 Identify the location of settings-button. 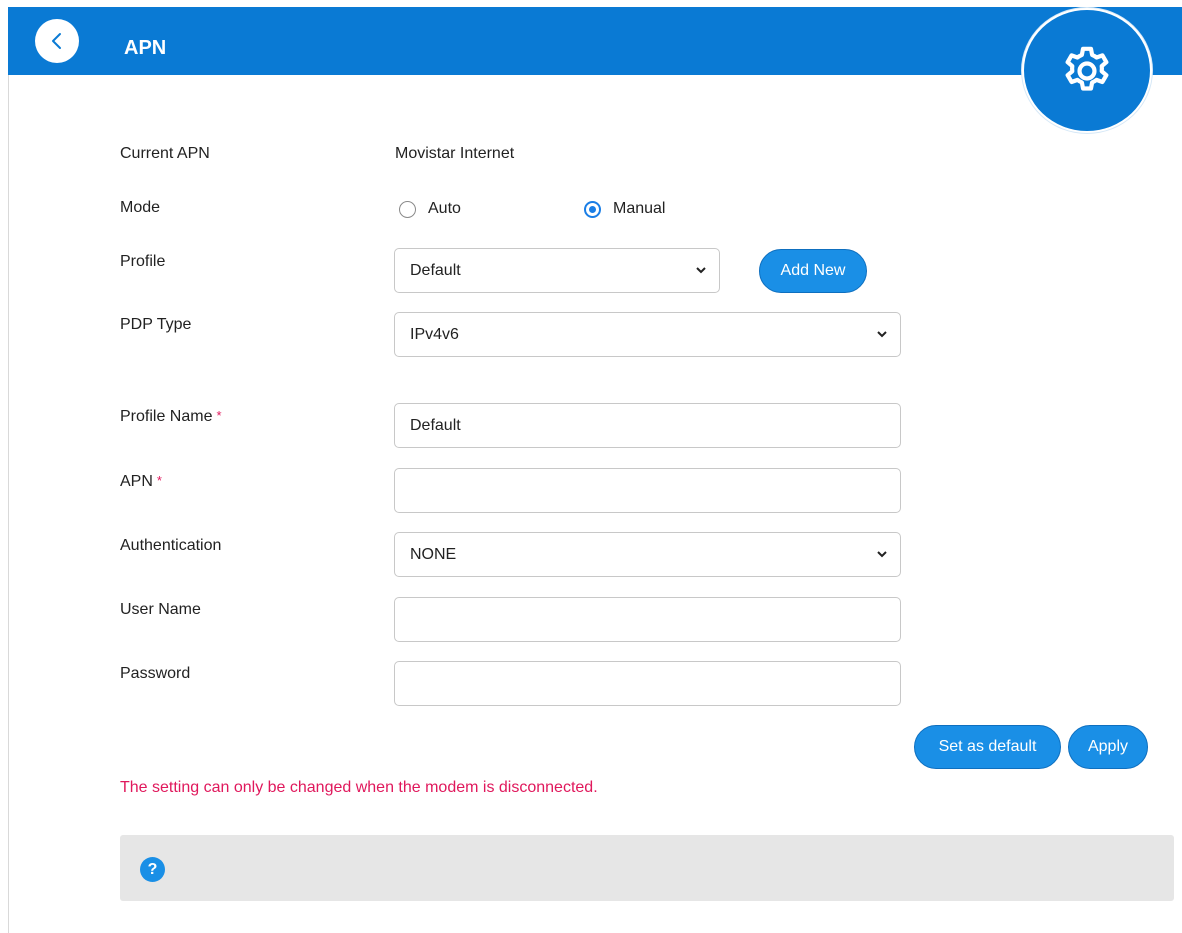
(1087, 70).